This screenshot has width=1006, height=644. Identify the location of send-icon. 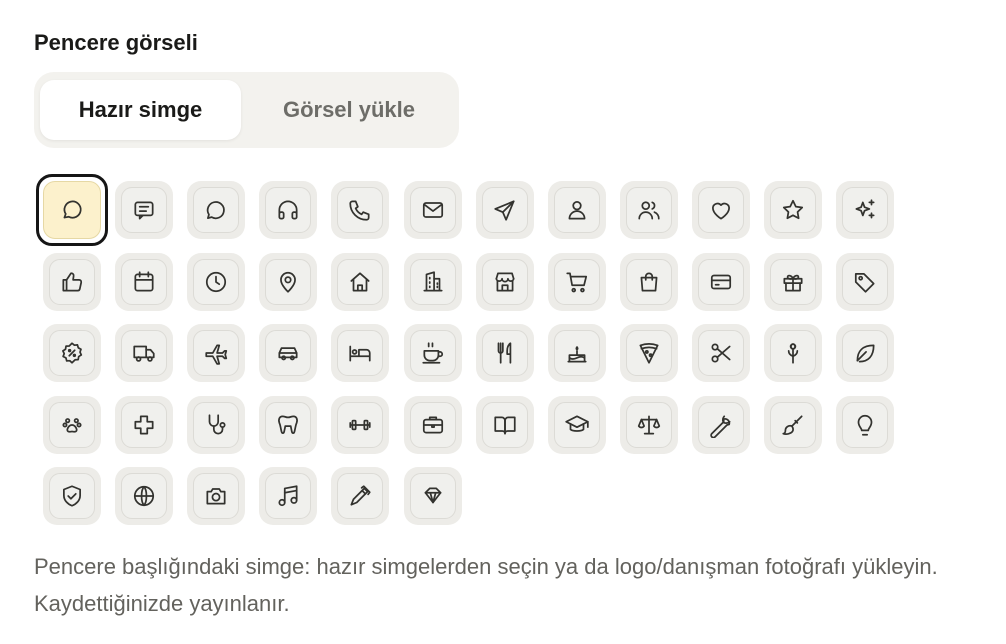
(504, 210).